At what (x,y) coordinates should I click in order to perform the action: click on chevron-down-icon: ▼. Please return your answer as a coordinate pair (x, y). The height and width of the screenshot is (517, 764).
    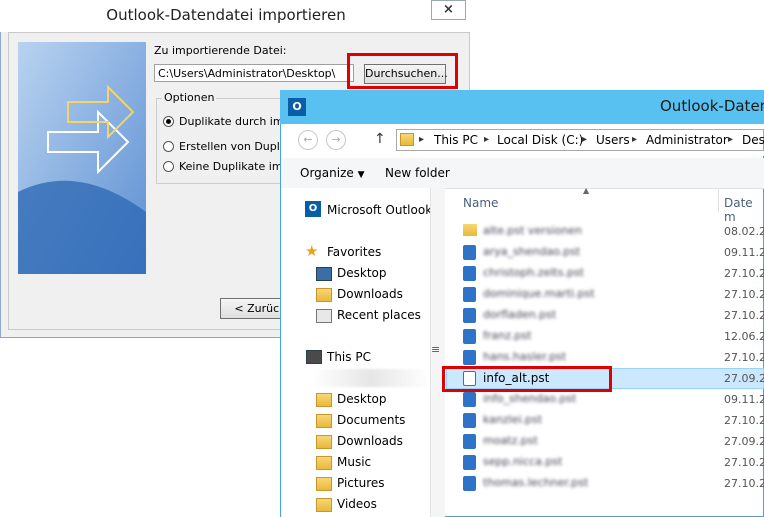
    Looking at the image, I should click on (361, 175).